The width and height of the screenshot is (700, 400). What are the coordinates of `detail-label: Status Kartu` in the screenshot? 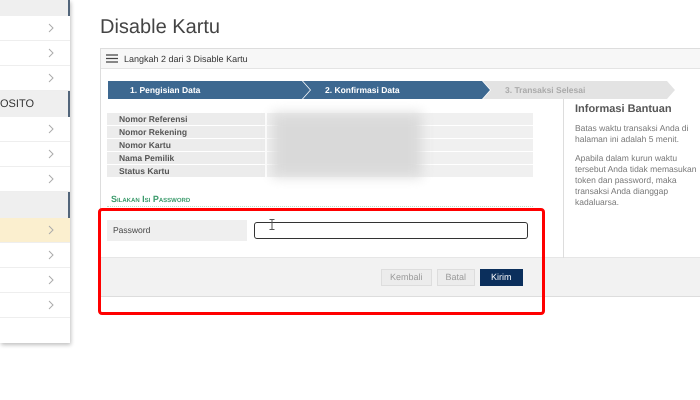 It's located at (186, 171).